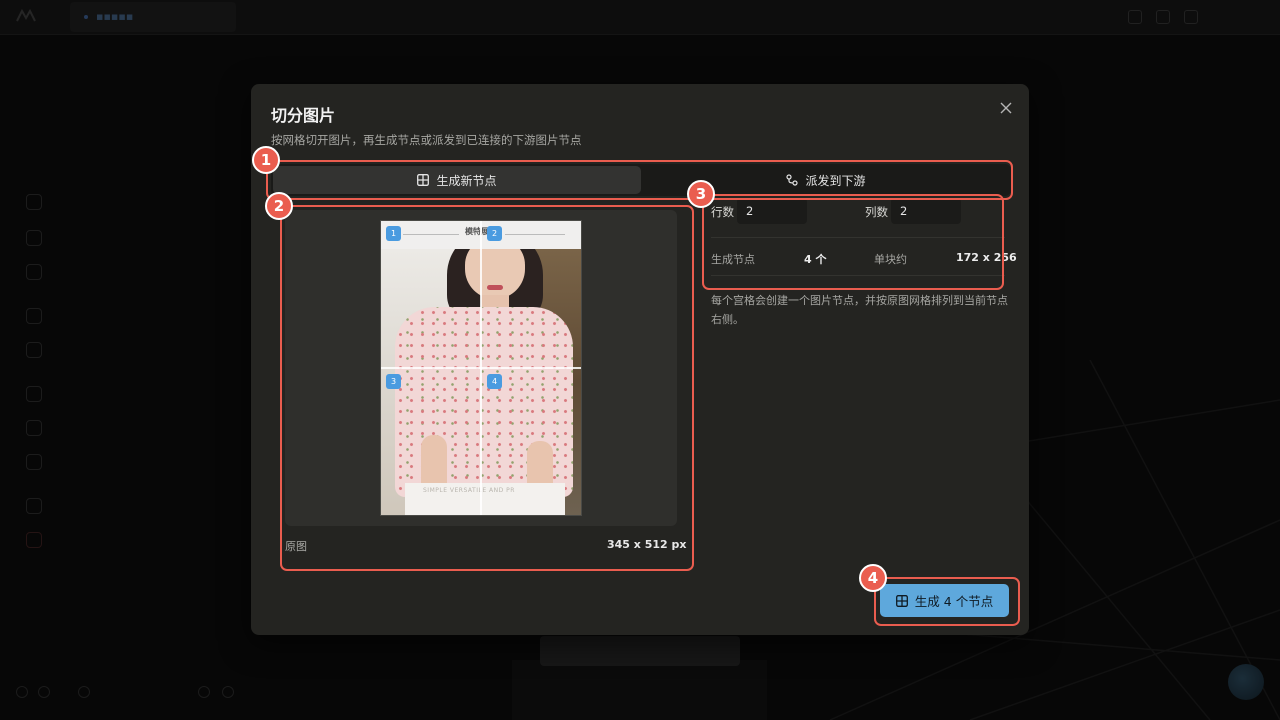 The width and height of the screenshot is (1280, 720). Describe the element at coordinates (266, 160) in the screenshot. I see `callout-badge: 1` at that location.